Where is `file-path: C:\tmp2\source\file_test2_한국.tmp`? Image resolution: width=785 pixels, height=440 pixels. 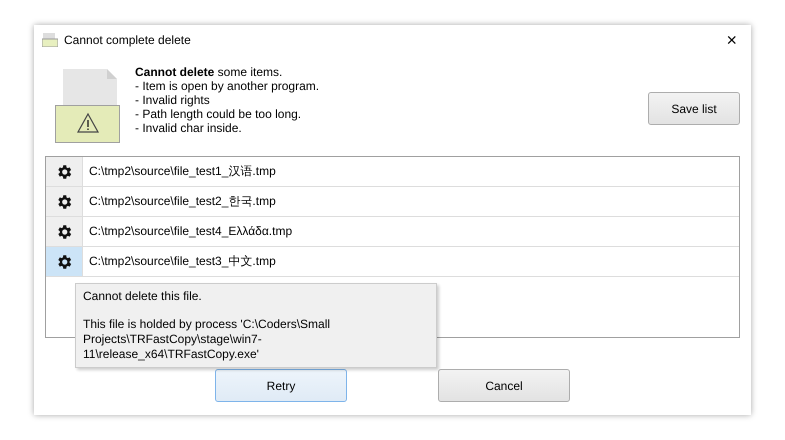
file-path: C:\tmp2\source\file_test2_한국.tmp is located at coordinates (179, 201).